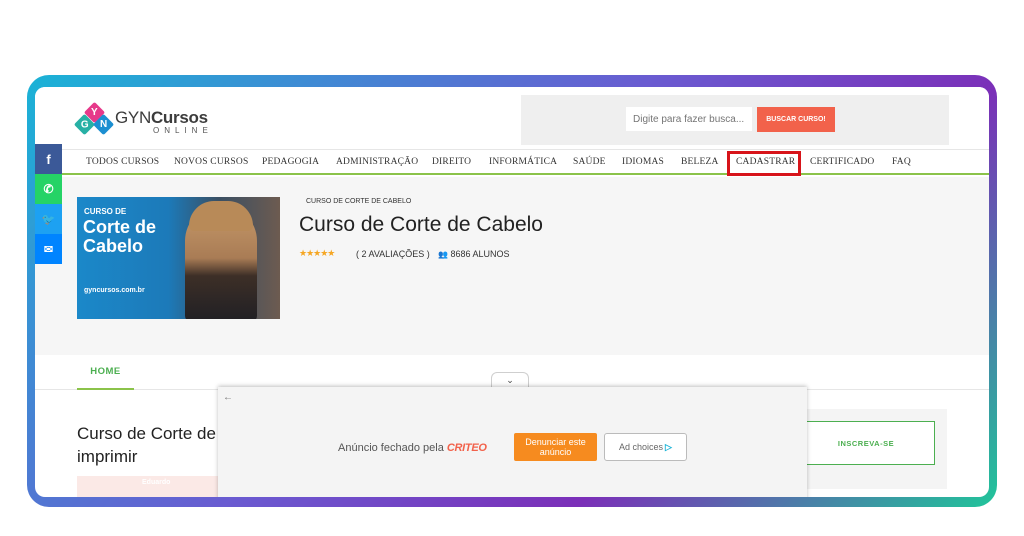  What do you see at coordinates (358, 201) in the screenshot?
I see `breadcrumb: CURSO DE CORTE DE CABELO` at bounding box center [358, 201].